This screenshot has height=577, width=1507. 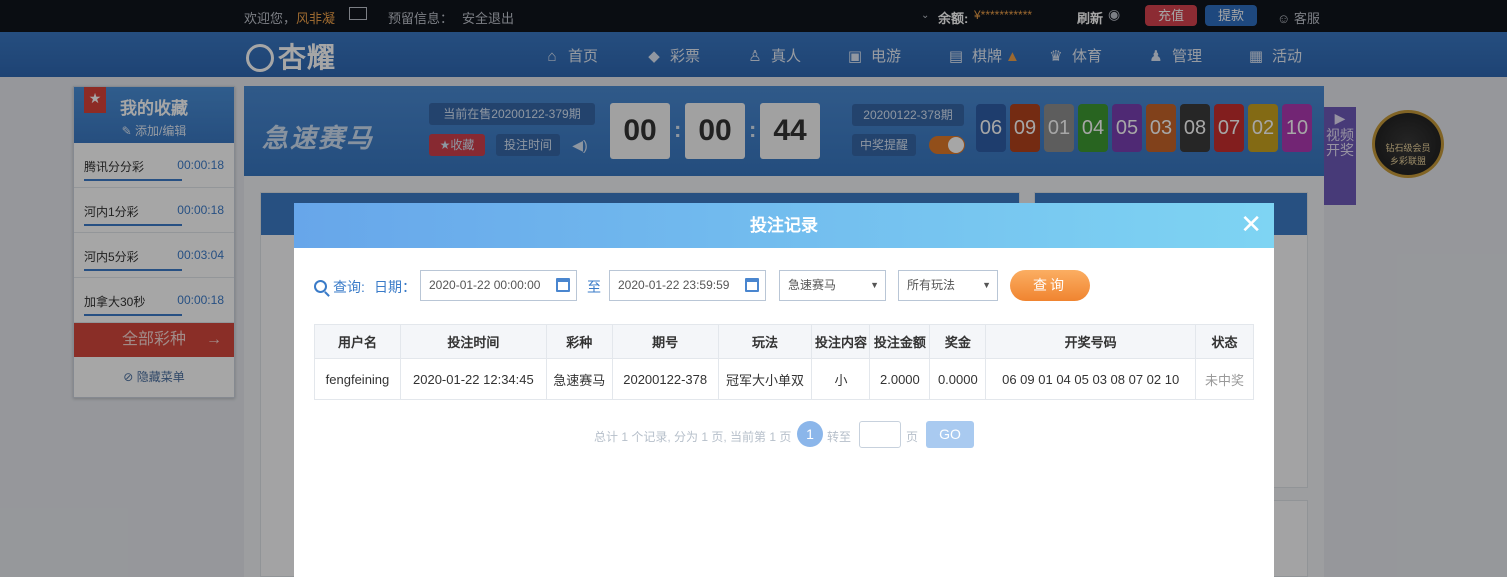 I want to click on jump-to-label: 转至, so click(x=839, y=437).